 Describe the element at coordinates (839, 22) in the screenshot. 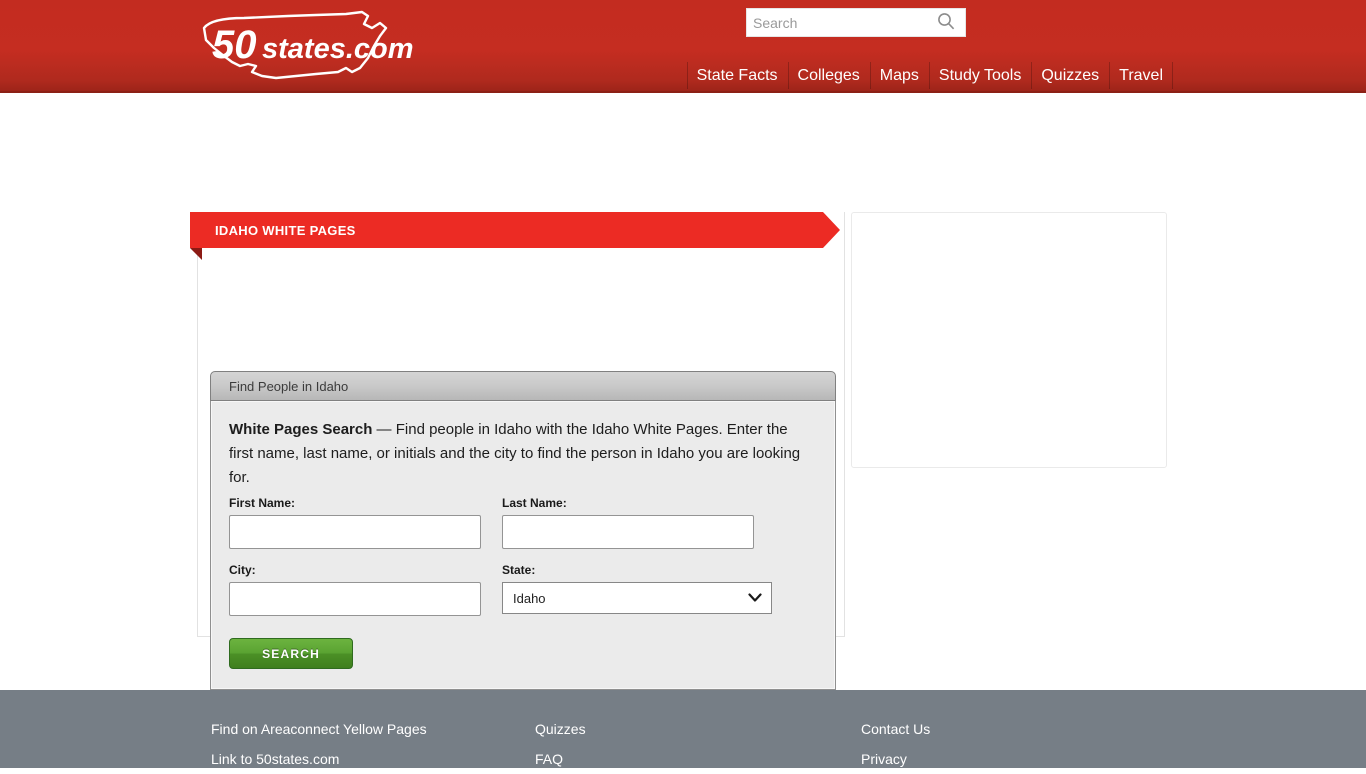

I see `search-input` at that location.